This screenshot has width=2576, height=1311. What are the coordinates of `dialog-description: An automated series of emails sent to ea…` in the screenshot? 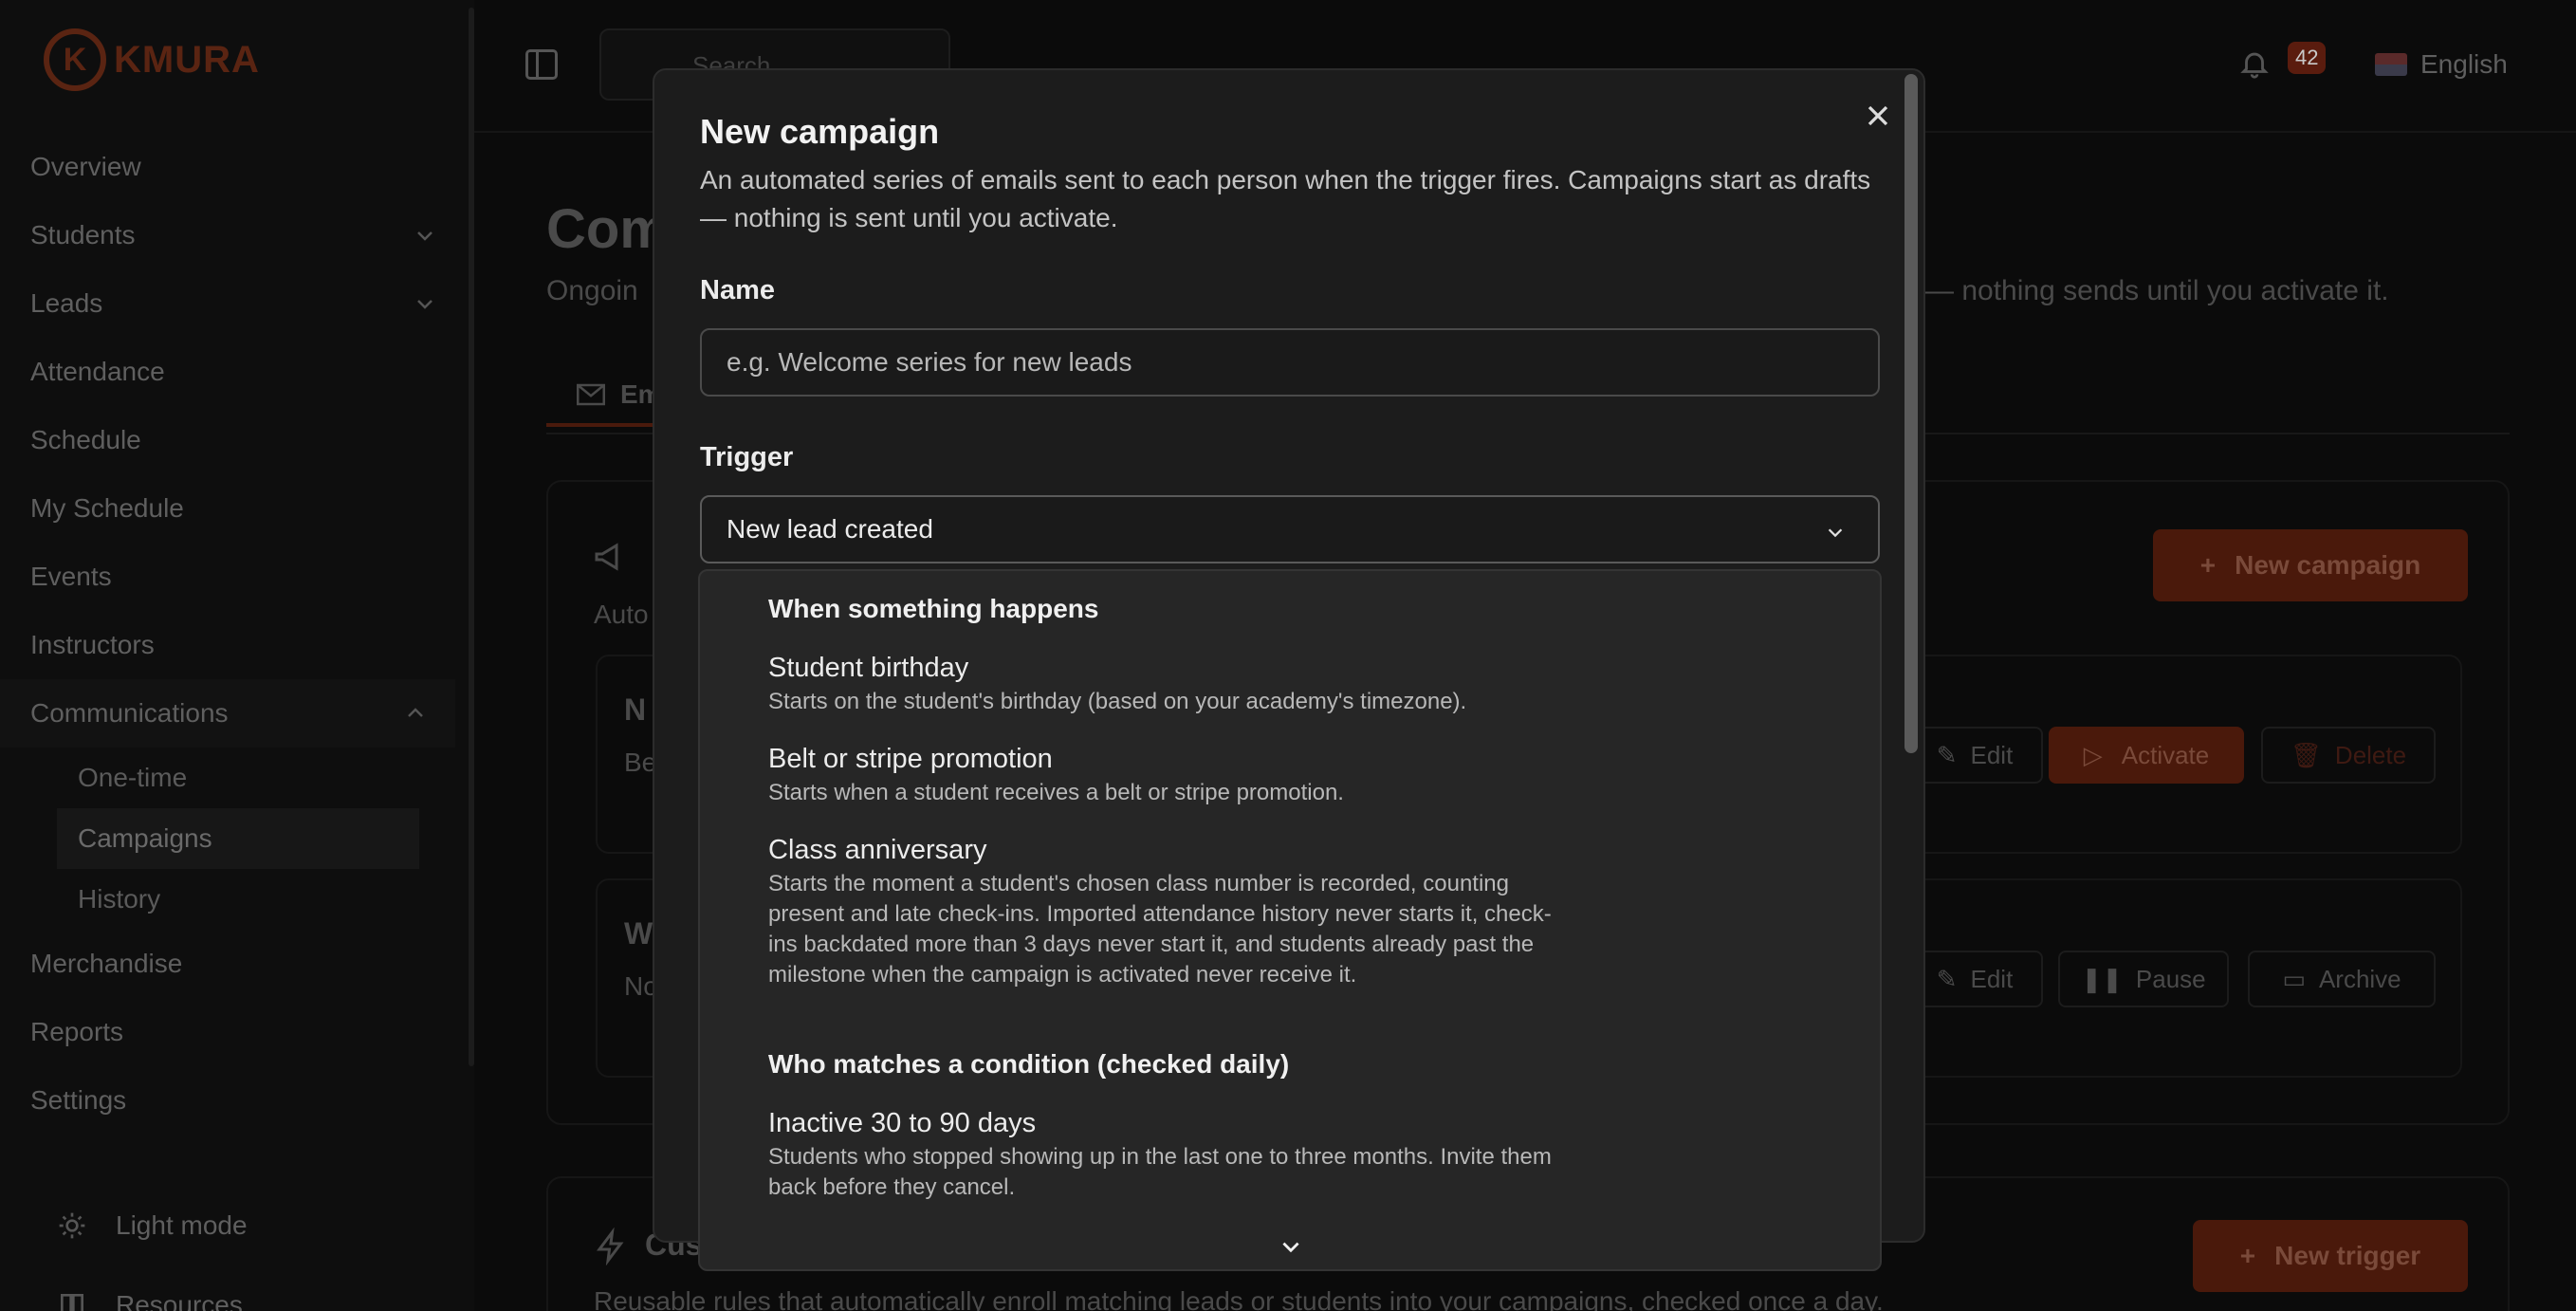 It's located at (1285, 198).